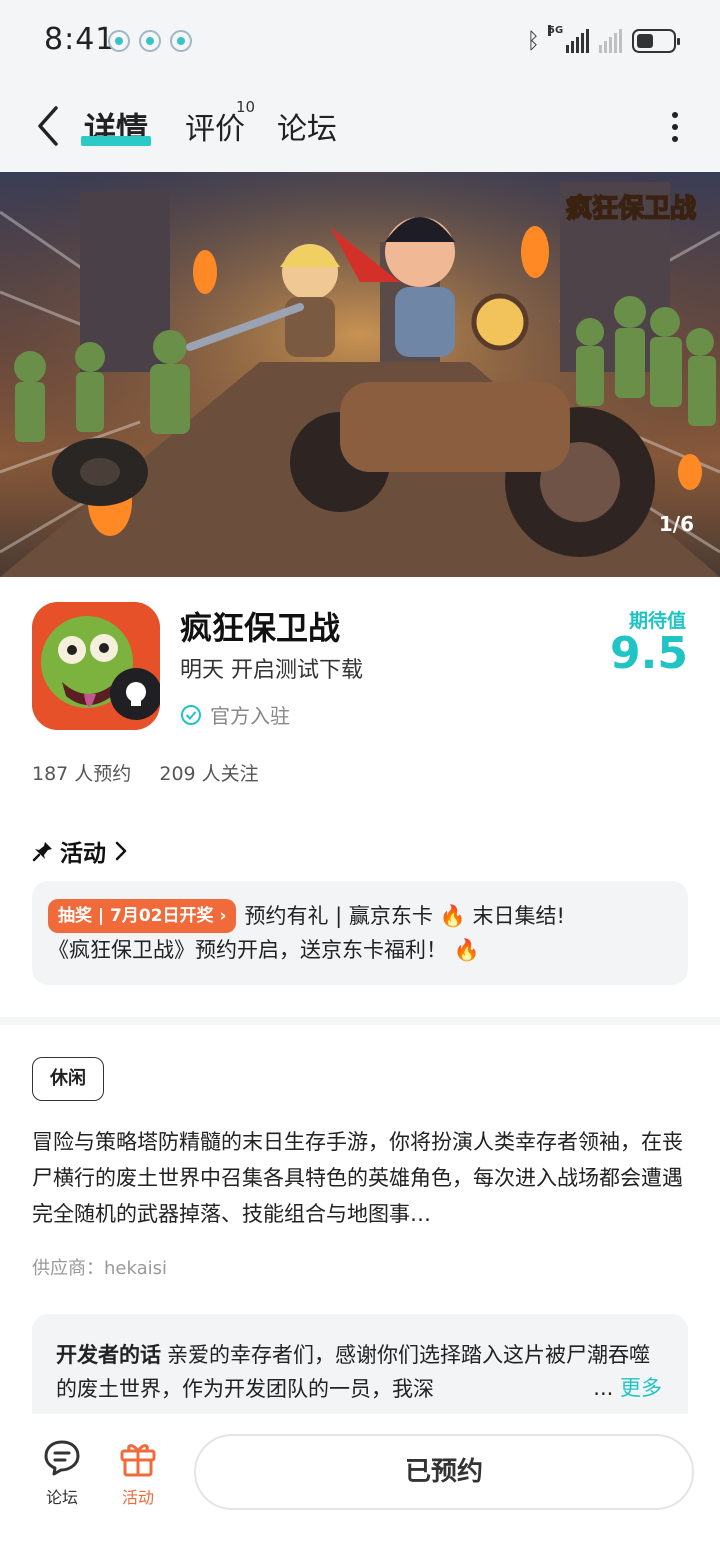  I want to click on svg-text: 疯狂保卫战, so click(631, 208).